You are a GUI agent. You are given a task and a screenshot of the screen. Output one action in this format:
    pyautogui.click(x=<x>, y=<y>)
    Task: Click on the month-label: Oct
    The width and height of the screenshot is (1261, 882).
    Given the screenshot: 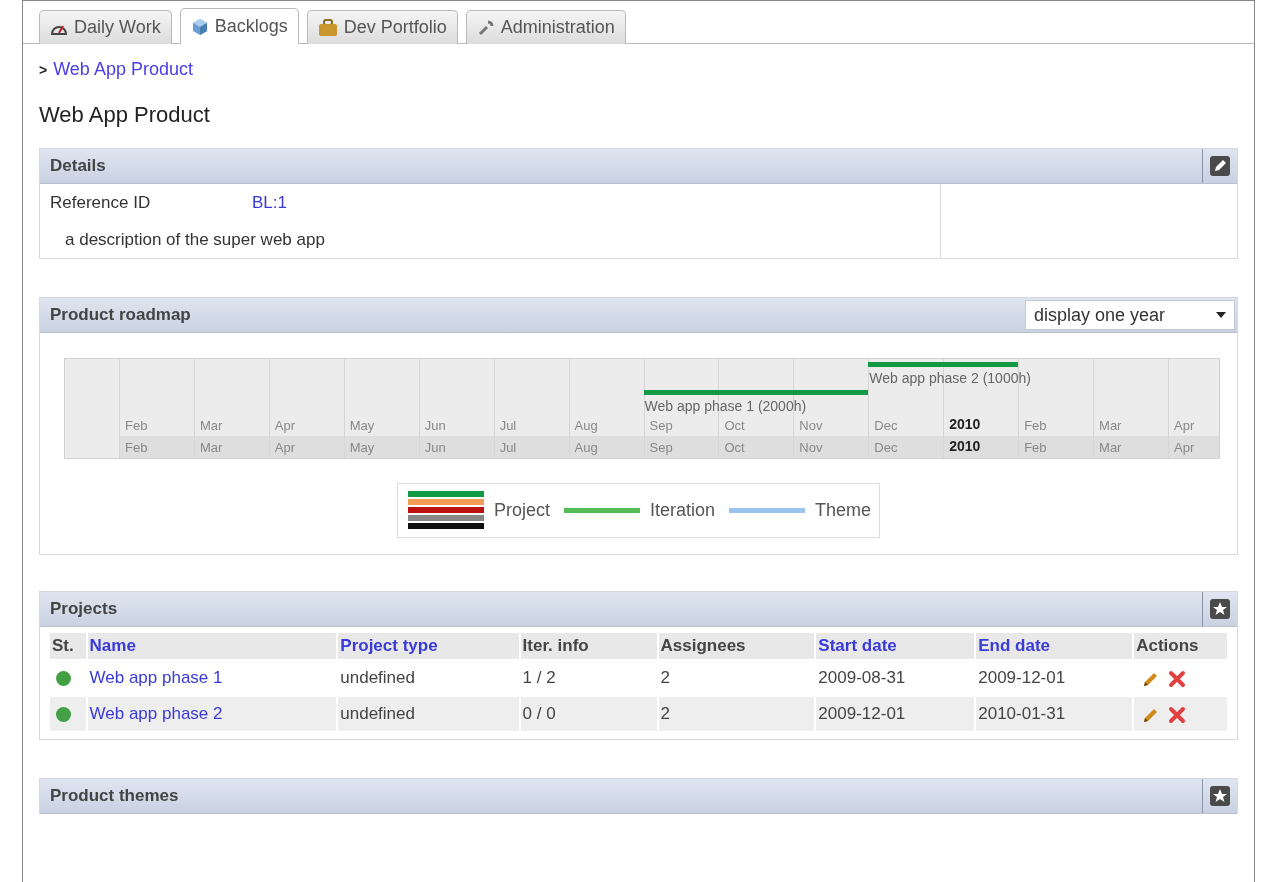 What is the action you would take?
    pyautogui.click(x=756, y=447)
    